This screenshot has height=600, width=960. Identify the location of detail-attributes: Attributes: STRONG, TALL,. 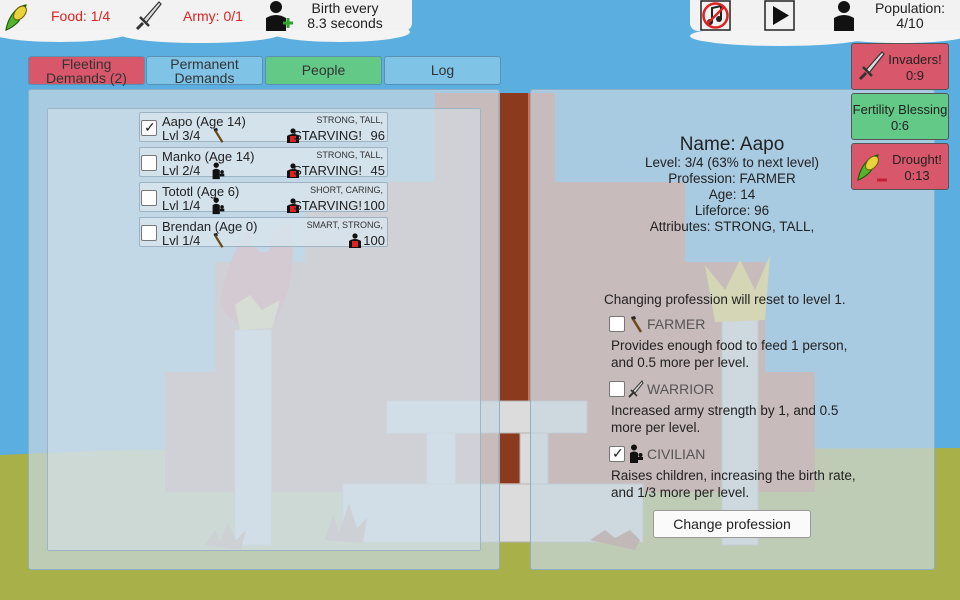
(732, 226).